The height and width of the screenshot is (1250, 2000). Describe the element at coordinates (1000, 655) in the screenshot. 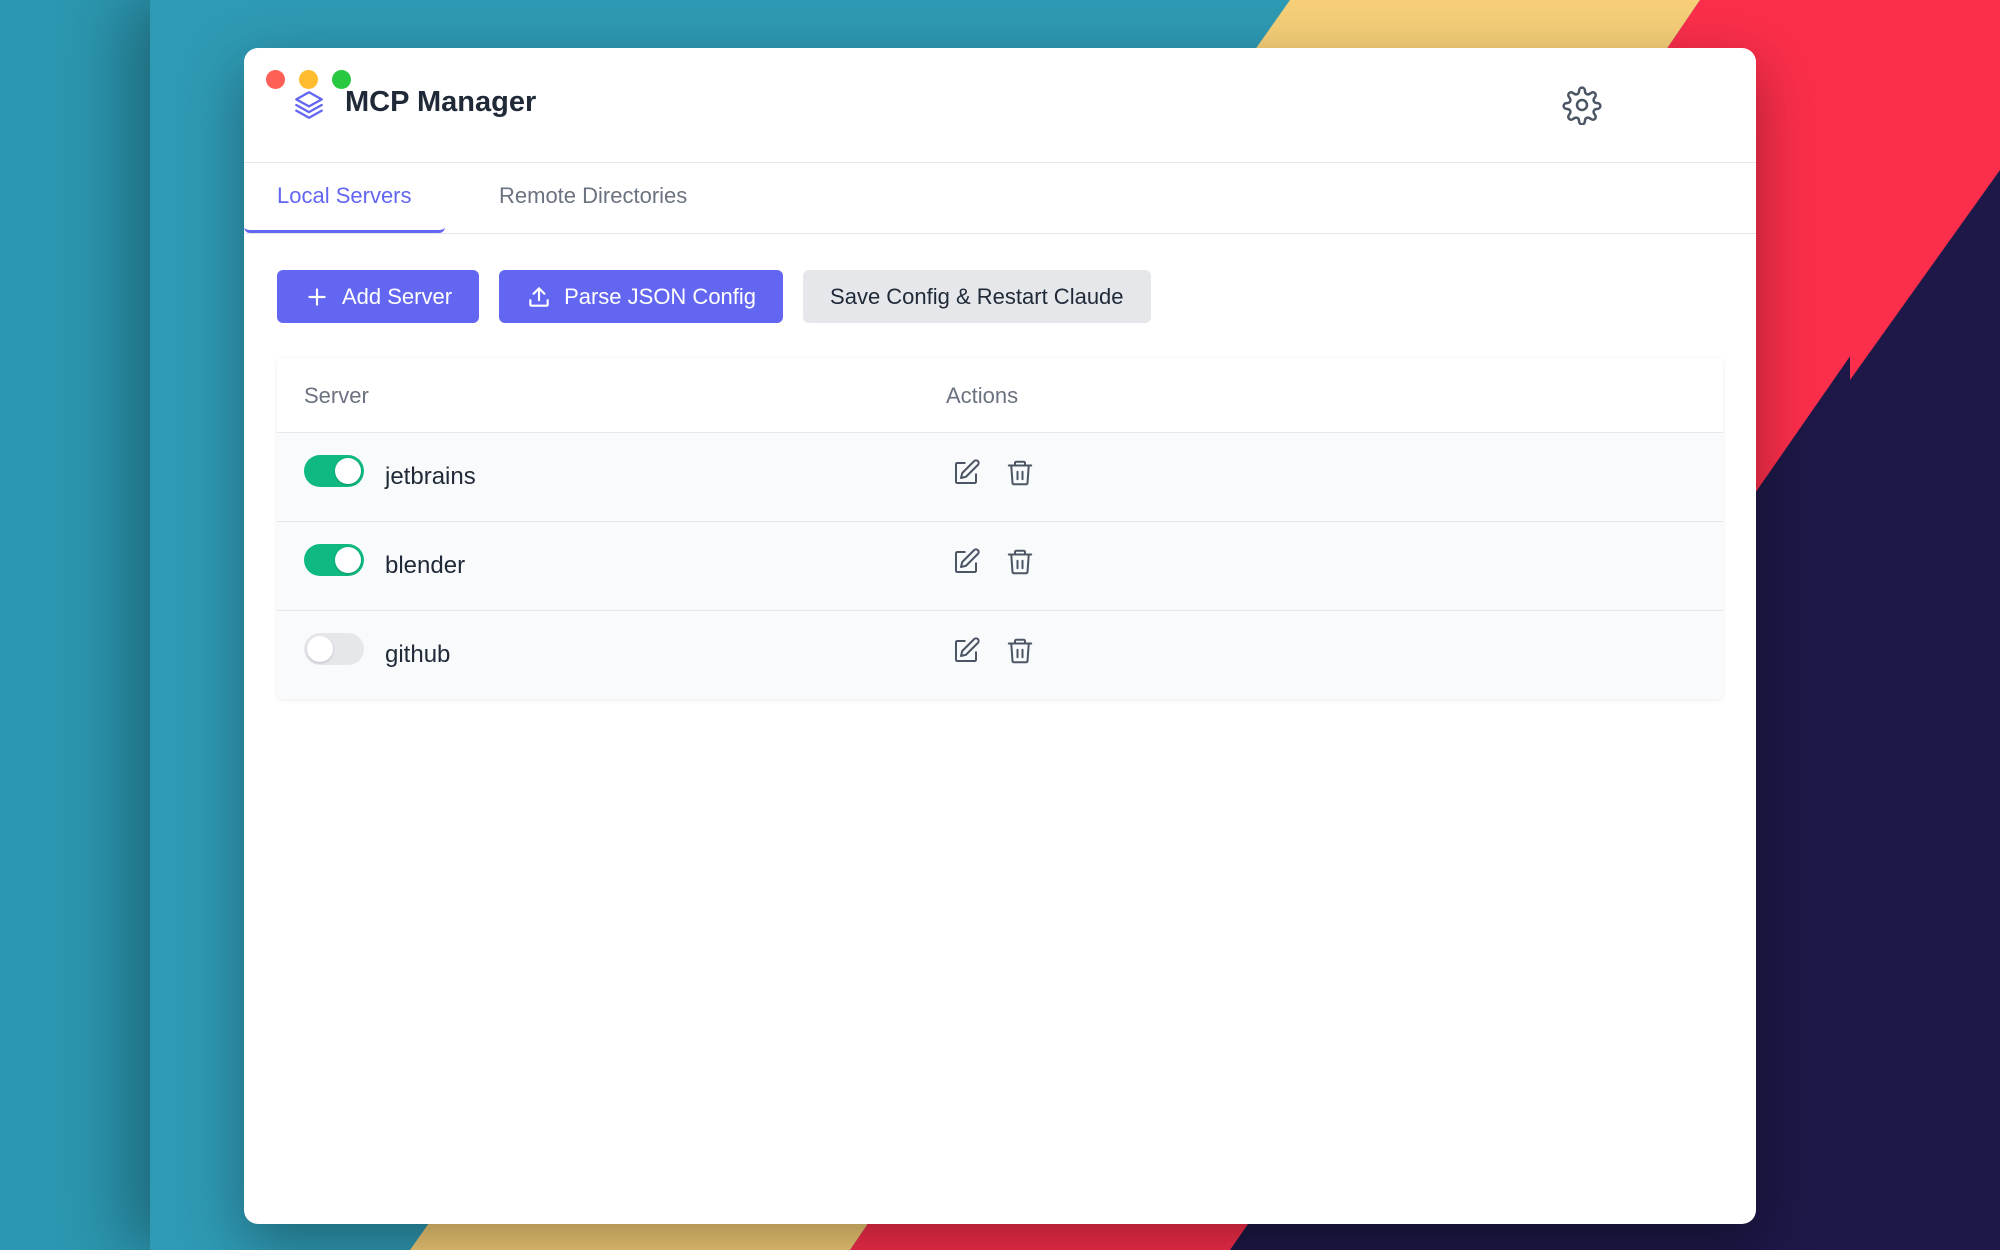

I see `table-row: github` at that location.